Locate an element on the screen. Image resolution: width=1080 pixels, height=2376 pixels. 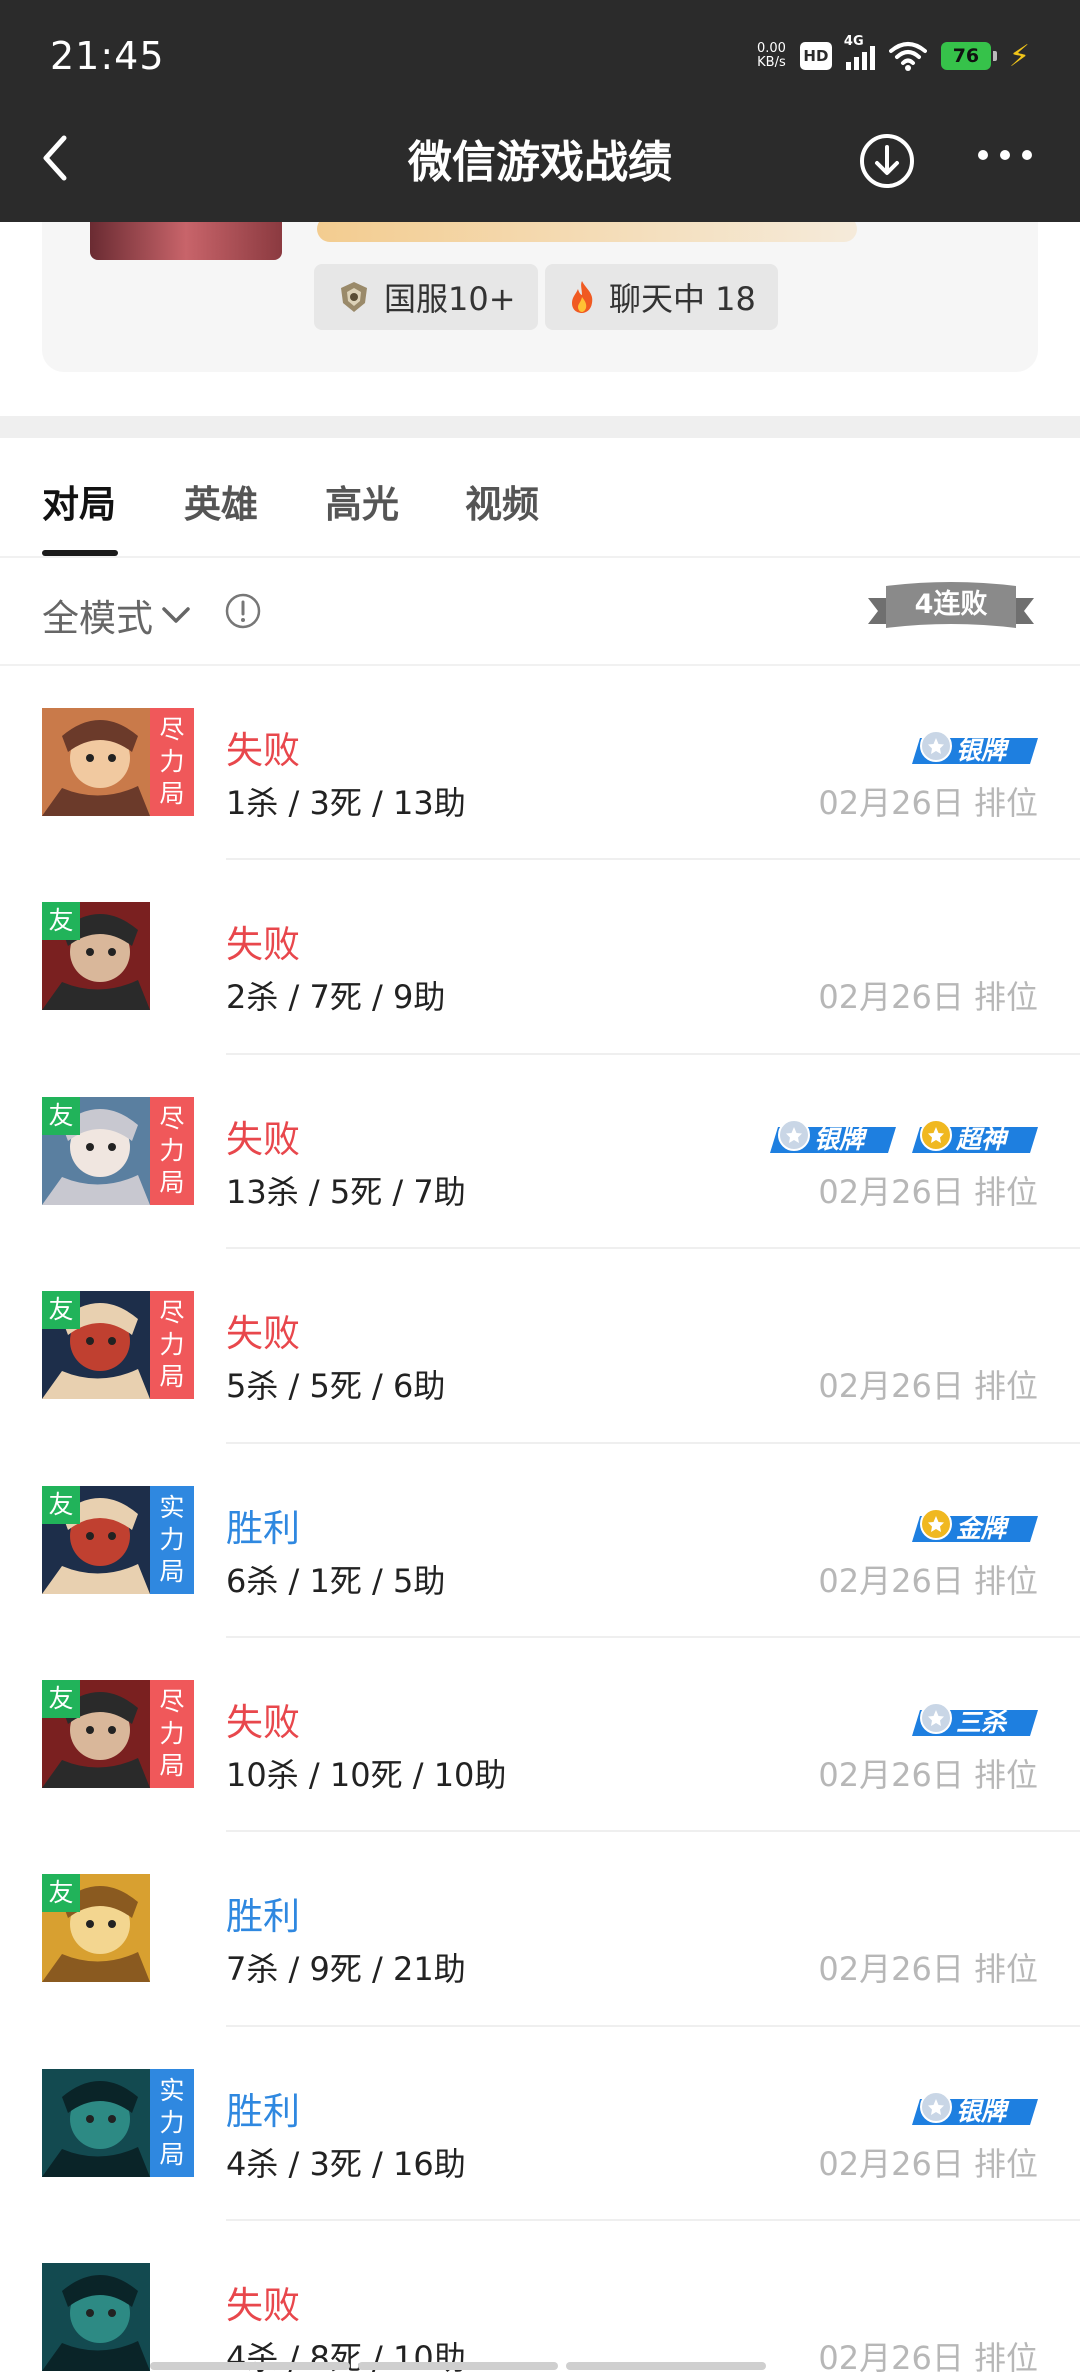
download-icon is located at coordinates (887, 161).